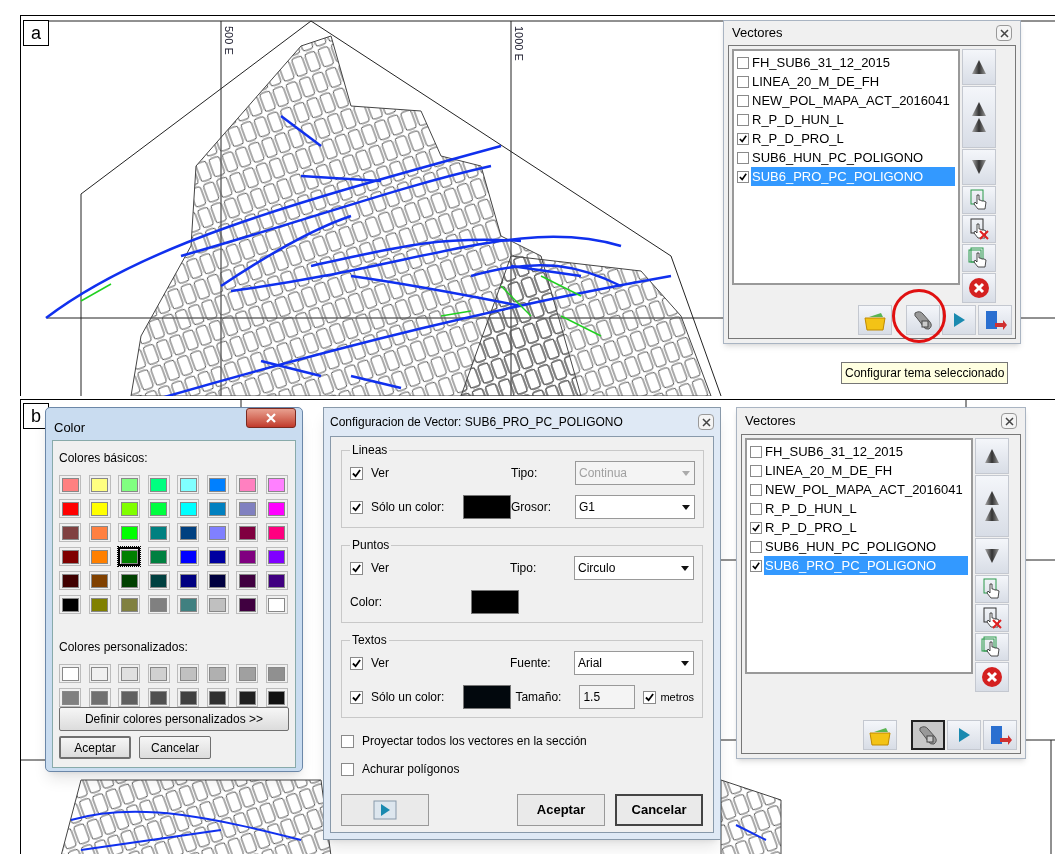 This screenshot has width=1055, height=854. Describe the element at coordinates (370, 450) in the screenshot. I see `group-title: Lineas` at that location.